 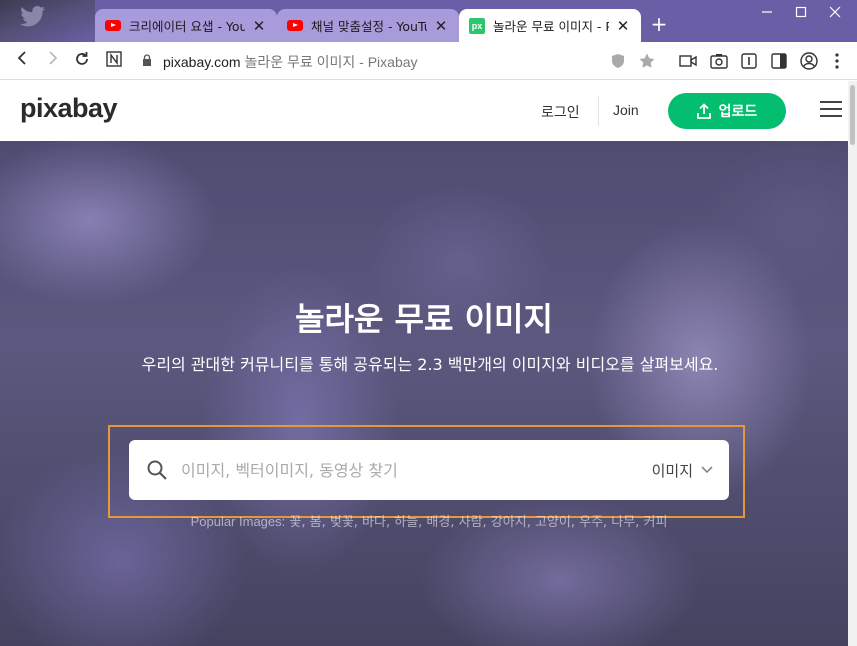 I want to click on page-scrollbar, so click(x=852, y=363).